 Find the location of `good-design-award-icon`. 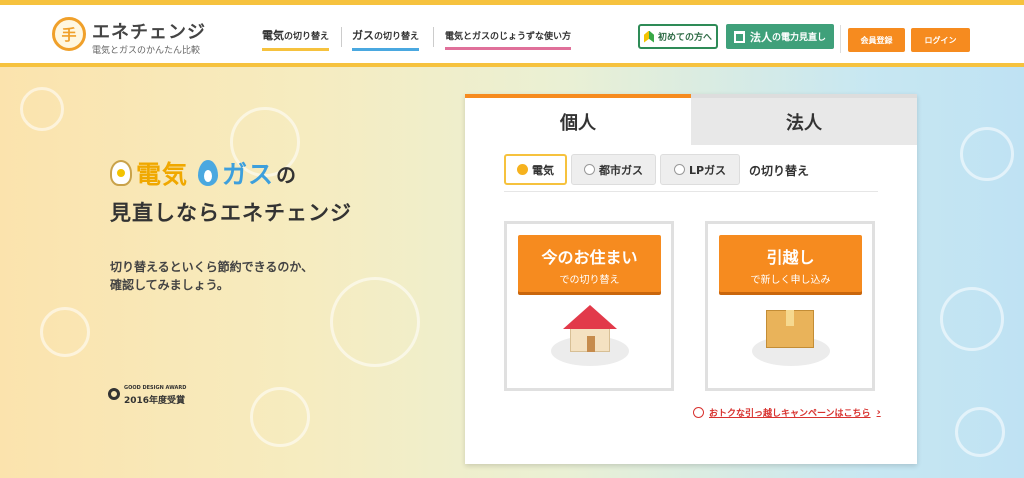

good-design-award-icon is located at coordinates (114, 394).